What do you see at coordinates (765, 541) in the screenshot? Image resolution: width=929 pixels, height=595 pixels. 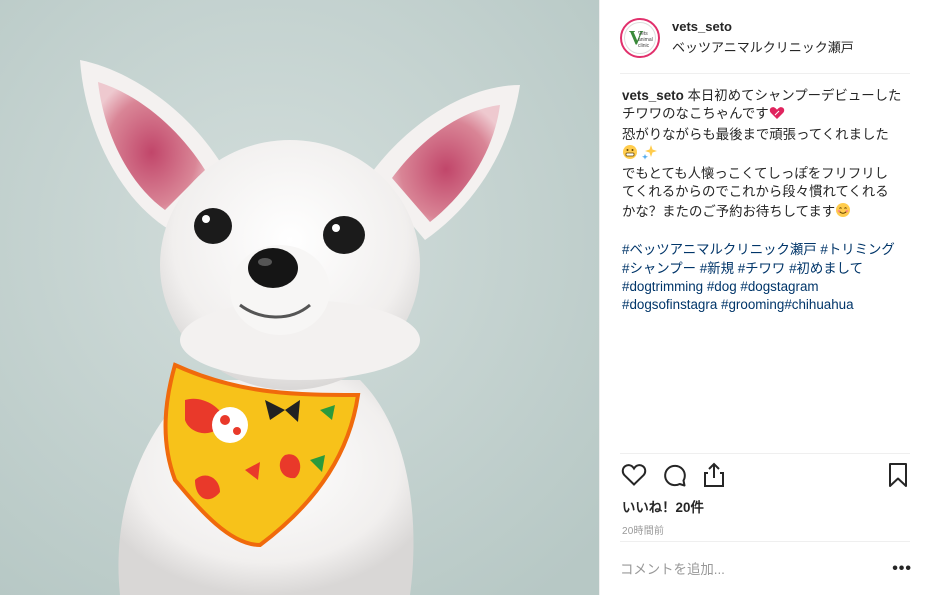 I see `comment-divider` at bounding box center [765, 541].